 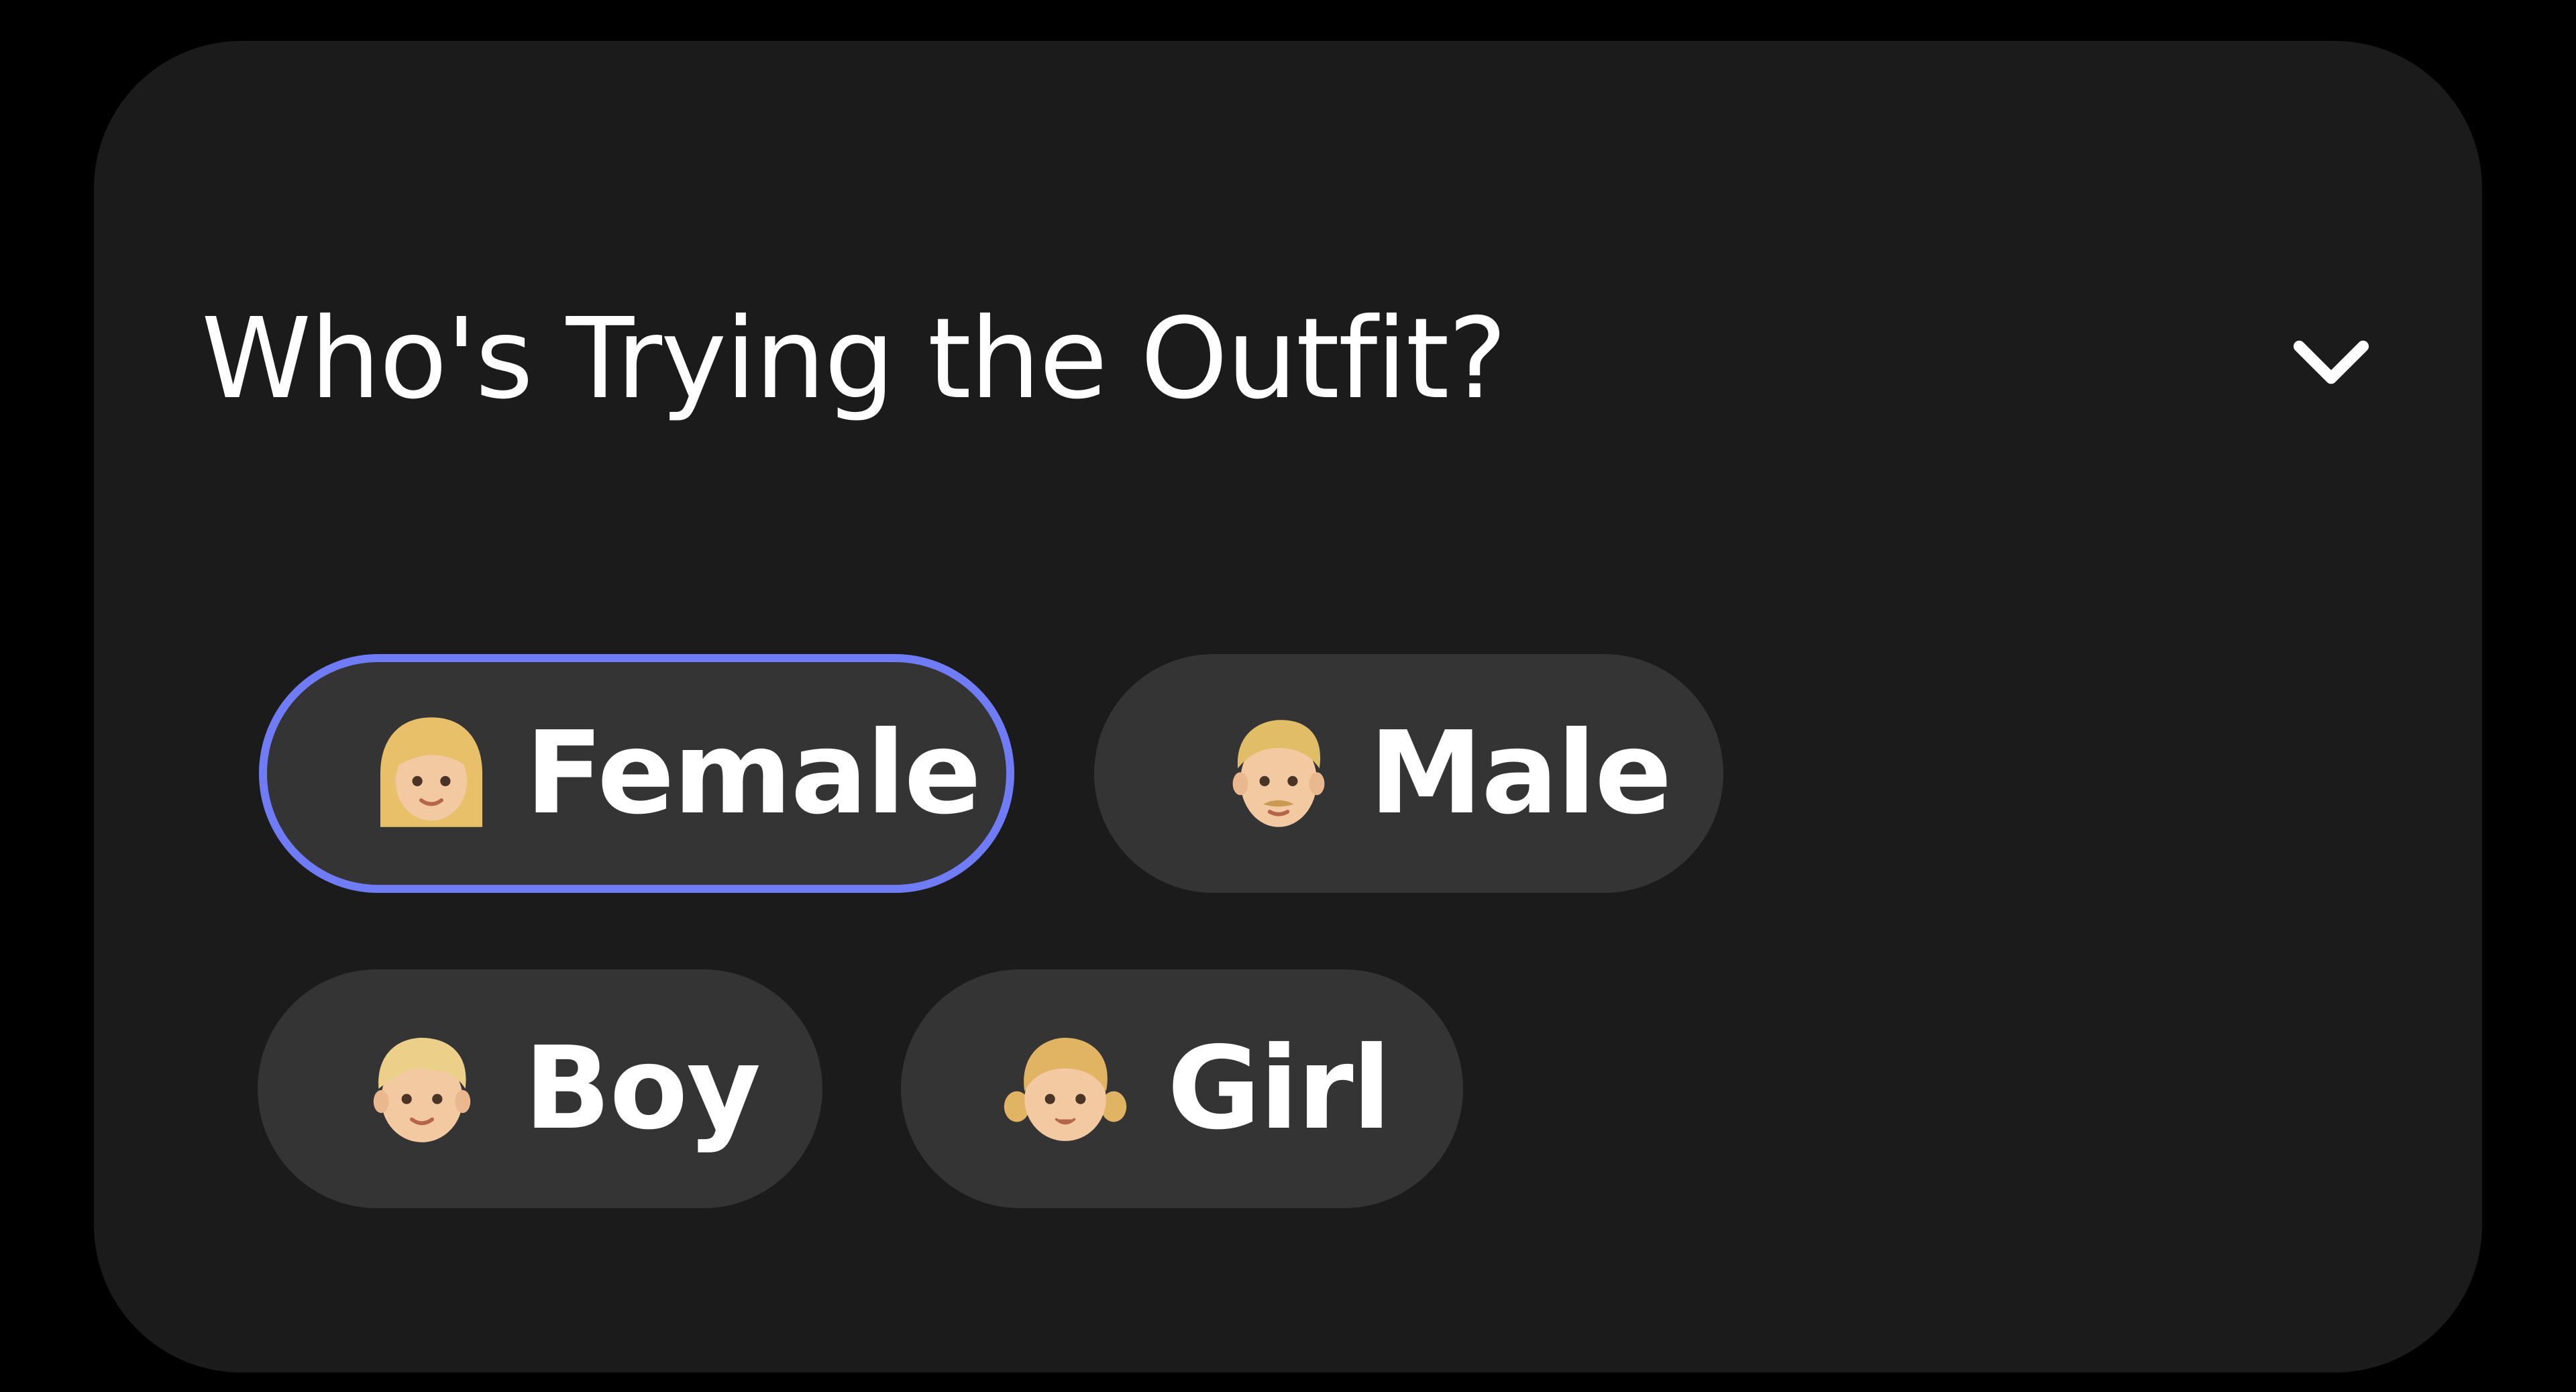 What do you see at coordinates (2331, 362) in the screenshot?
I see `chevron-down-icon` at bounding box center [2331, 362].